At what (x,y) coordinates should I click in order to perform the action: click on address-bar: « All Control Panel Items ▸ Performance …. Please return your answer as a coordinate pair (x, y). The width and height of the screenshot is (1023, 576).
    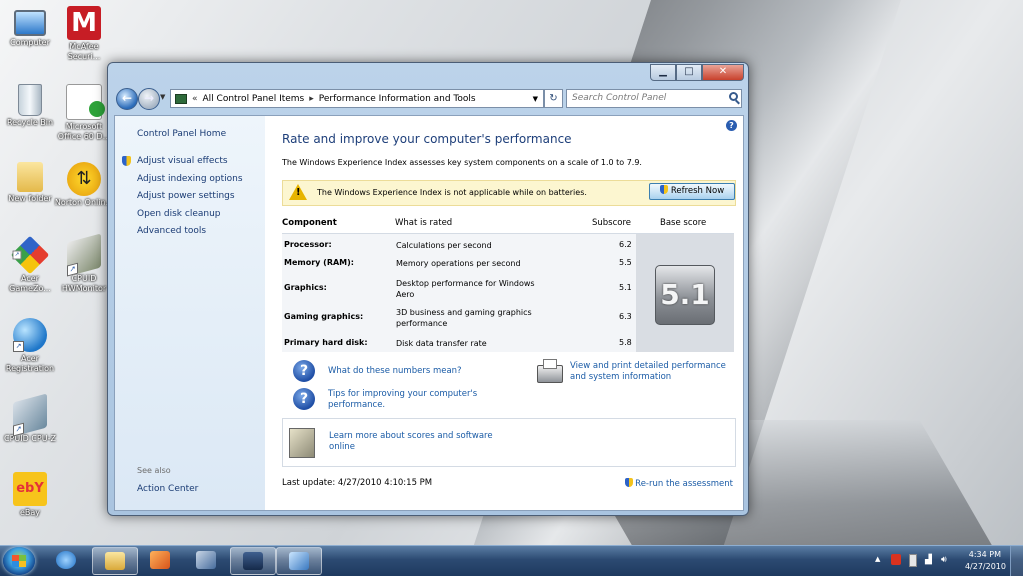
    Looking at the image, I should click on (357, 98).